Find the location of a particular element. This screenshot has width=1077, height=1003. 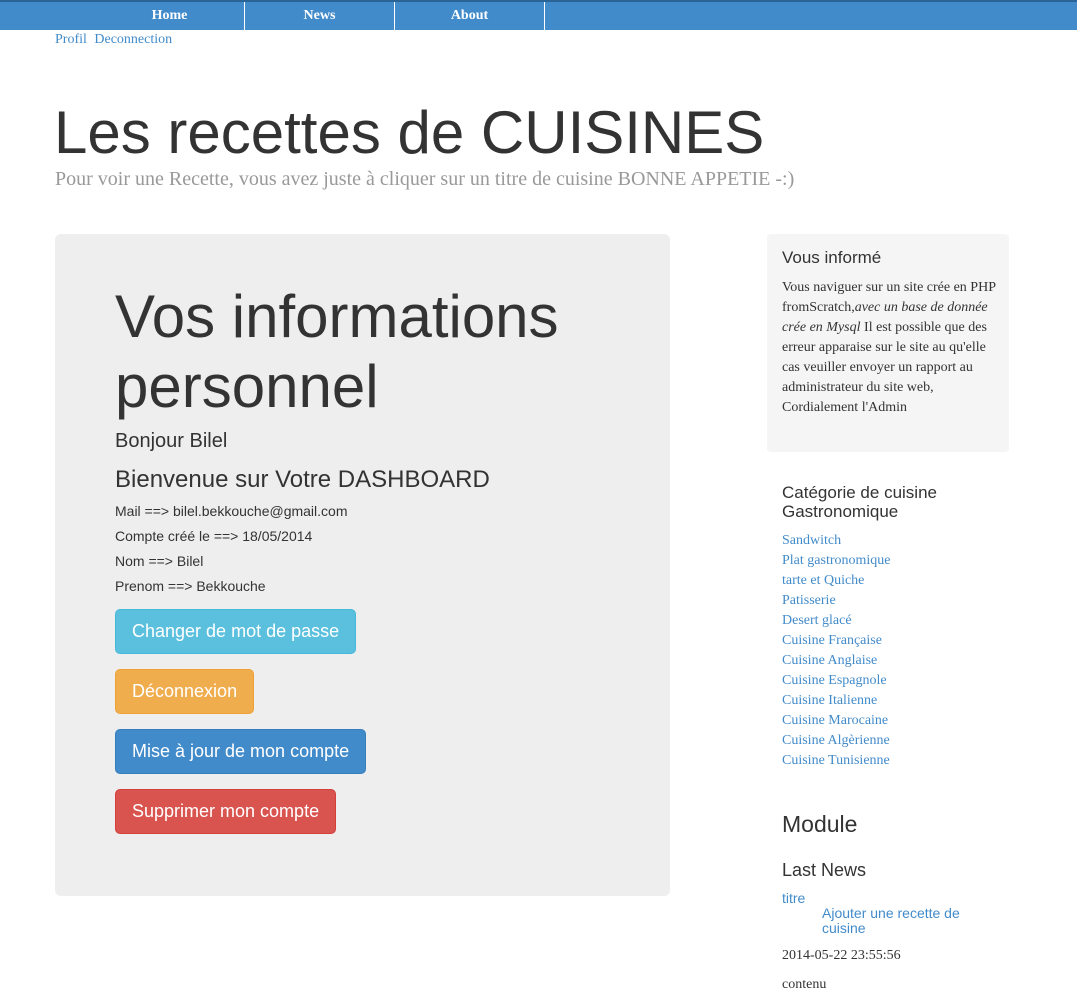

news-date: 2014-05-22 23:55:56 is located at coordinates (841, 955).